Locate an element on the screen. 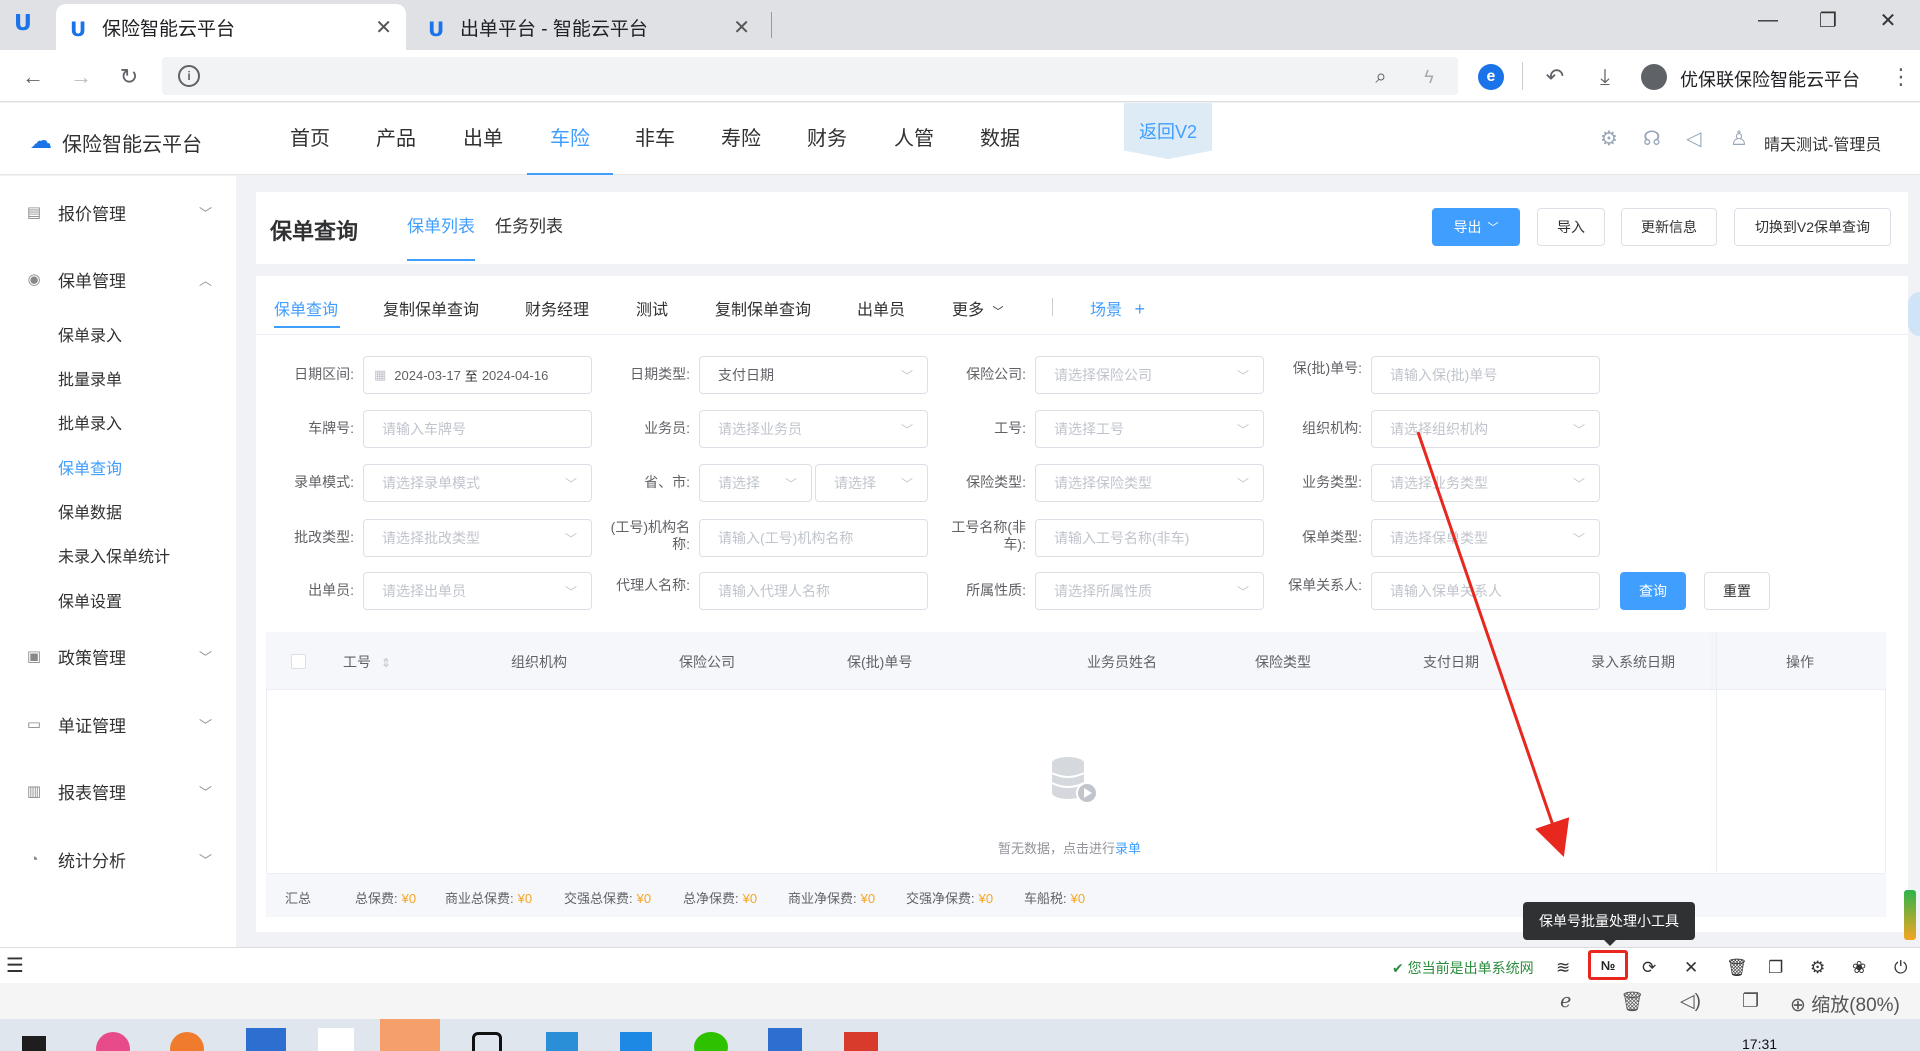  wps-icon is located at coordinates (861, 1041).